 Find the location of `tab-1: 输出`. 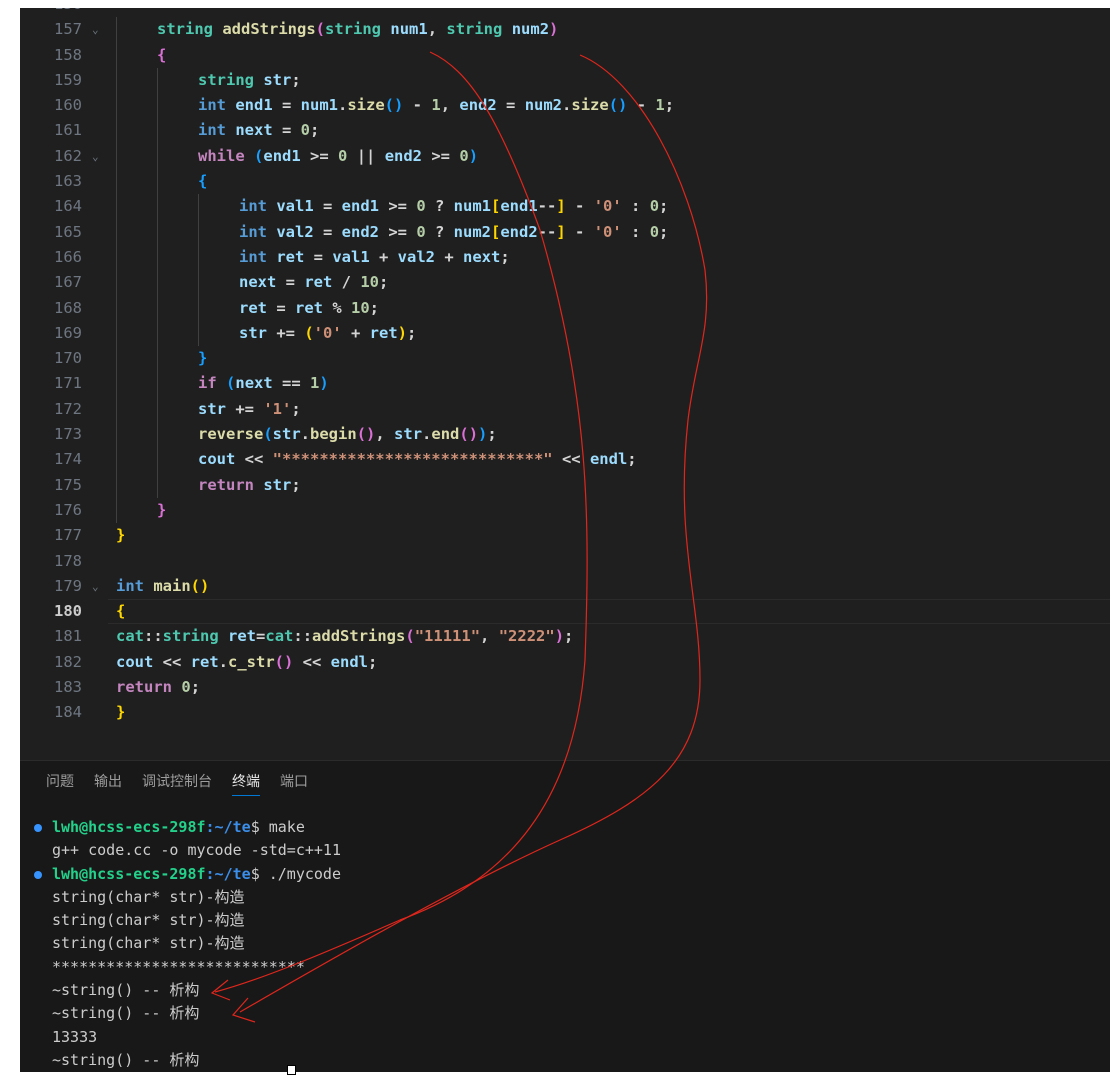

tab-1: 输出 is located at coordinates (108, 783).